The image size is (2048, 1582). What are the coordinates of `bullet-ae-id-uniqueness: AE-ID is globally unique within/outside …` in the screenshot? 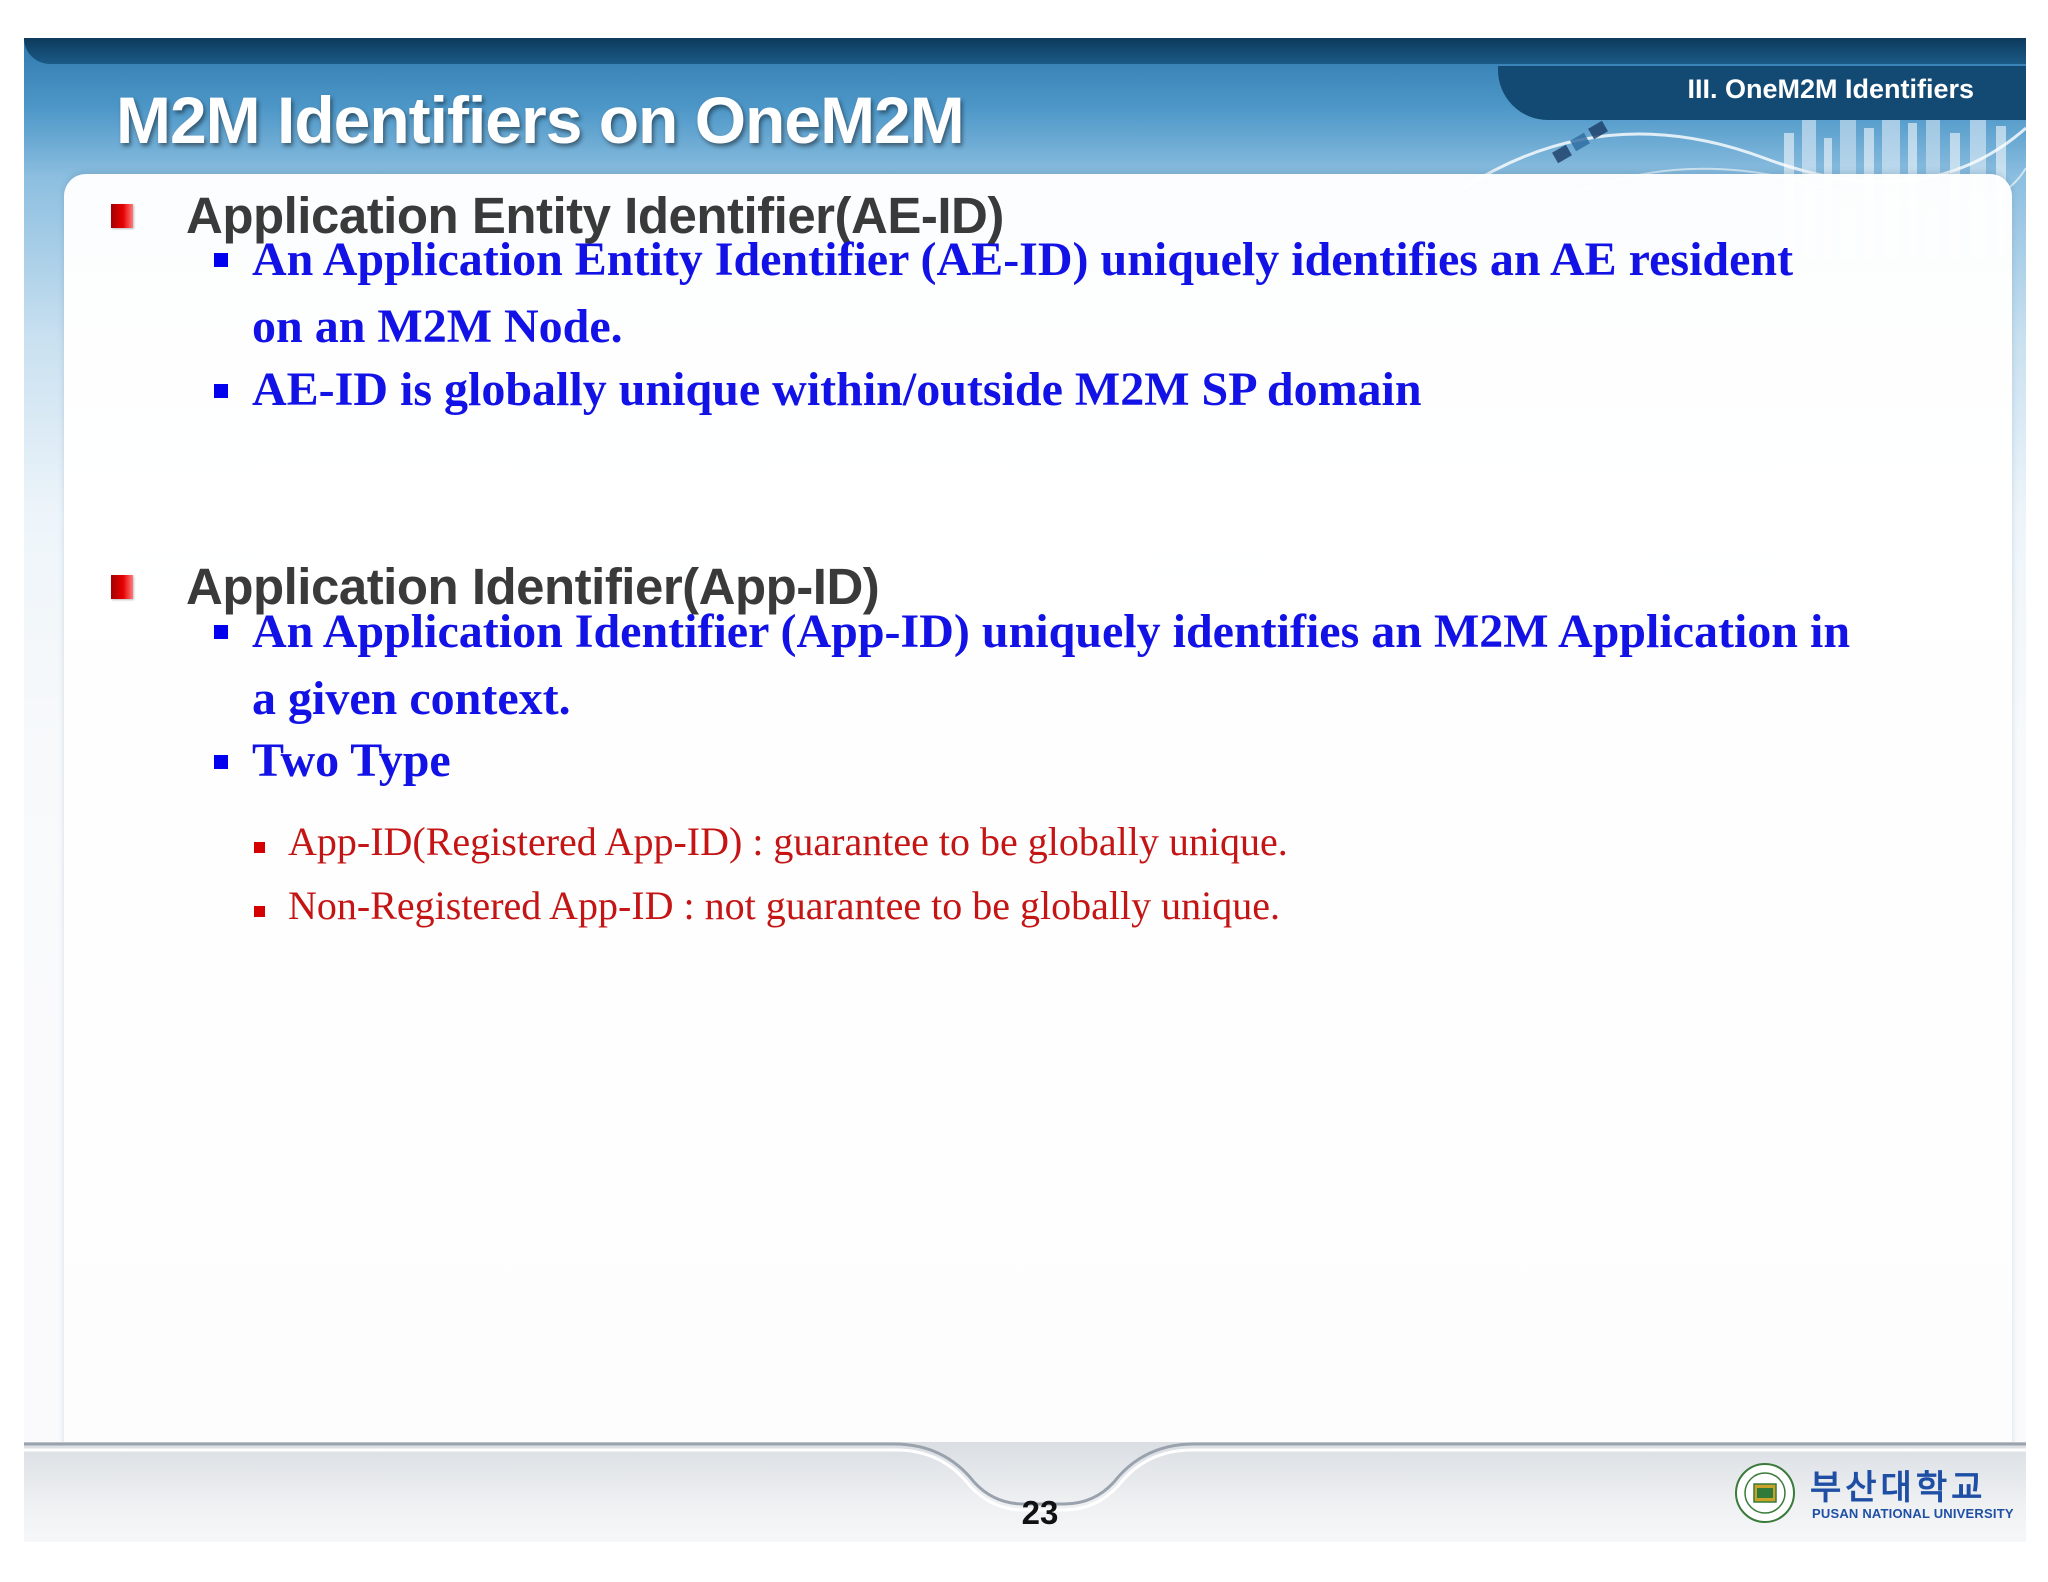 It's located at (837, 389).